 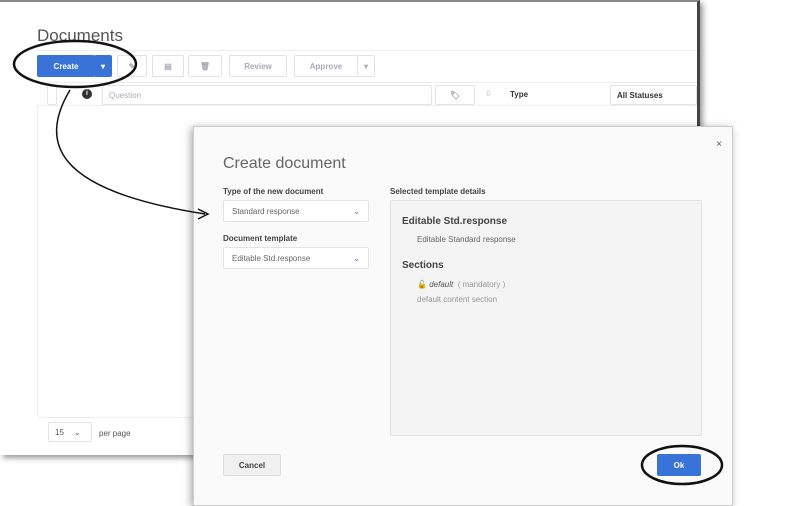 I want to click on delete-button: 🗑, so click(x=205, y=66).